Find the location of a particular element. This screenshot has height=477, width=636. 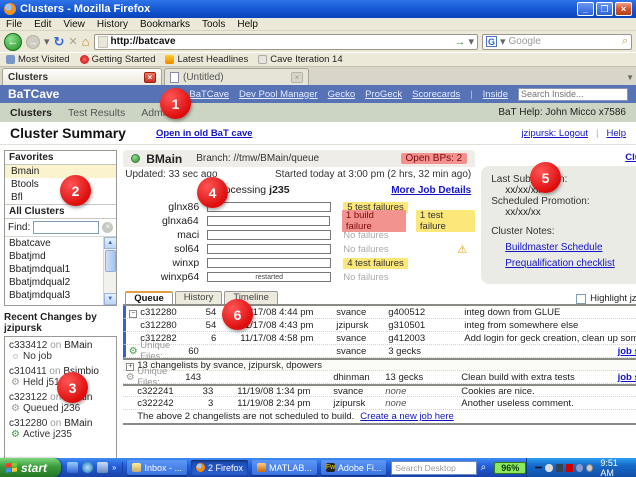

inside-search-input is located at coordinates (573, 94).